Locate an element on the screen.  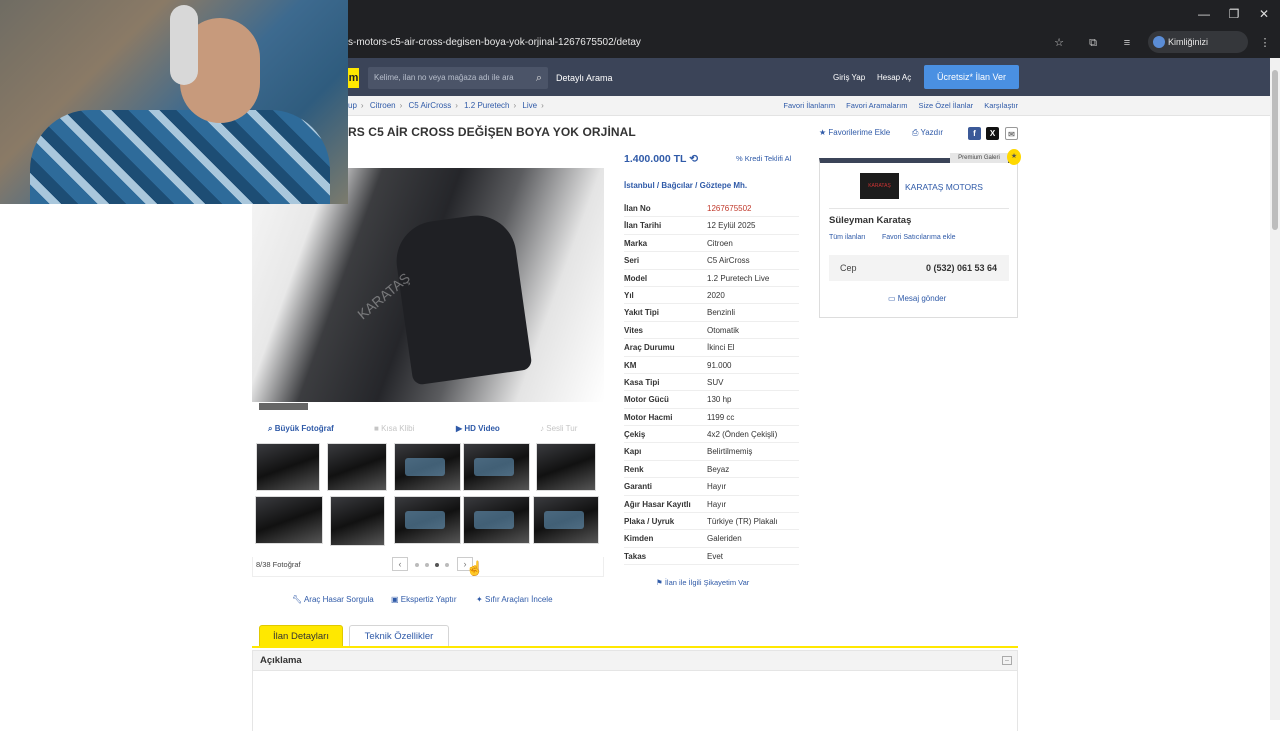
search-icon: ⌕ is located at coordinates (539, 78).